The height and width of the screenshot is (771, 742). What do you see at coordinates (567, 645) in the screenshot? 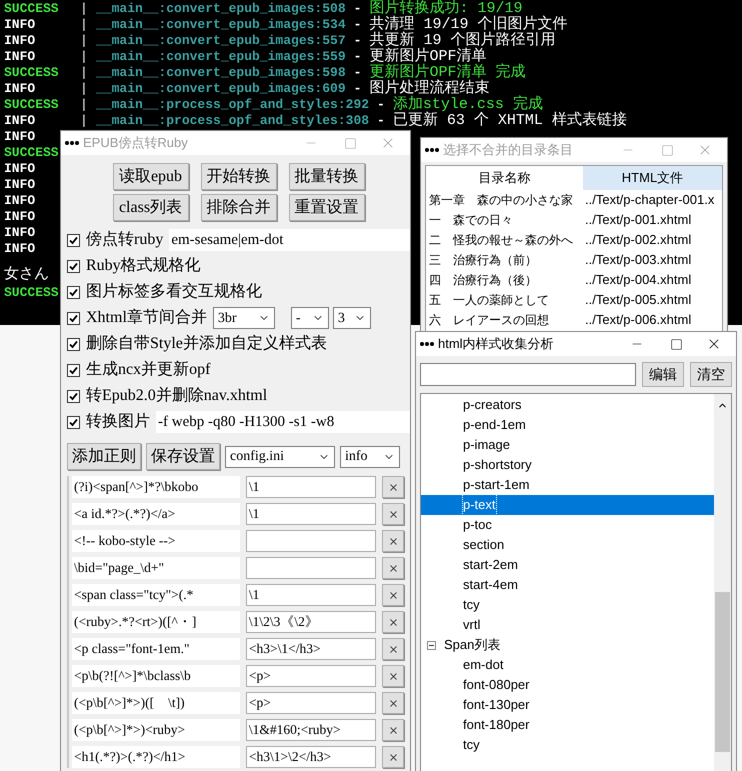
I see `tree-item: Span列表` at bounding box center [567, 645].